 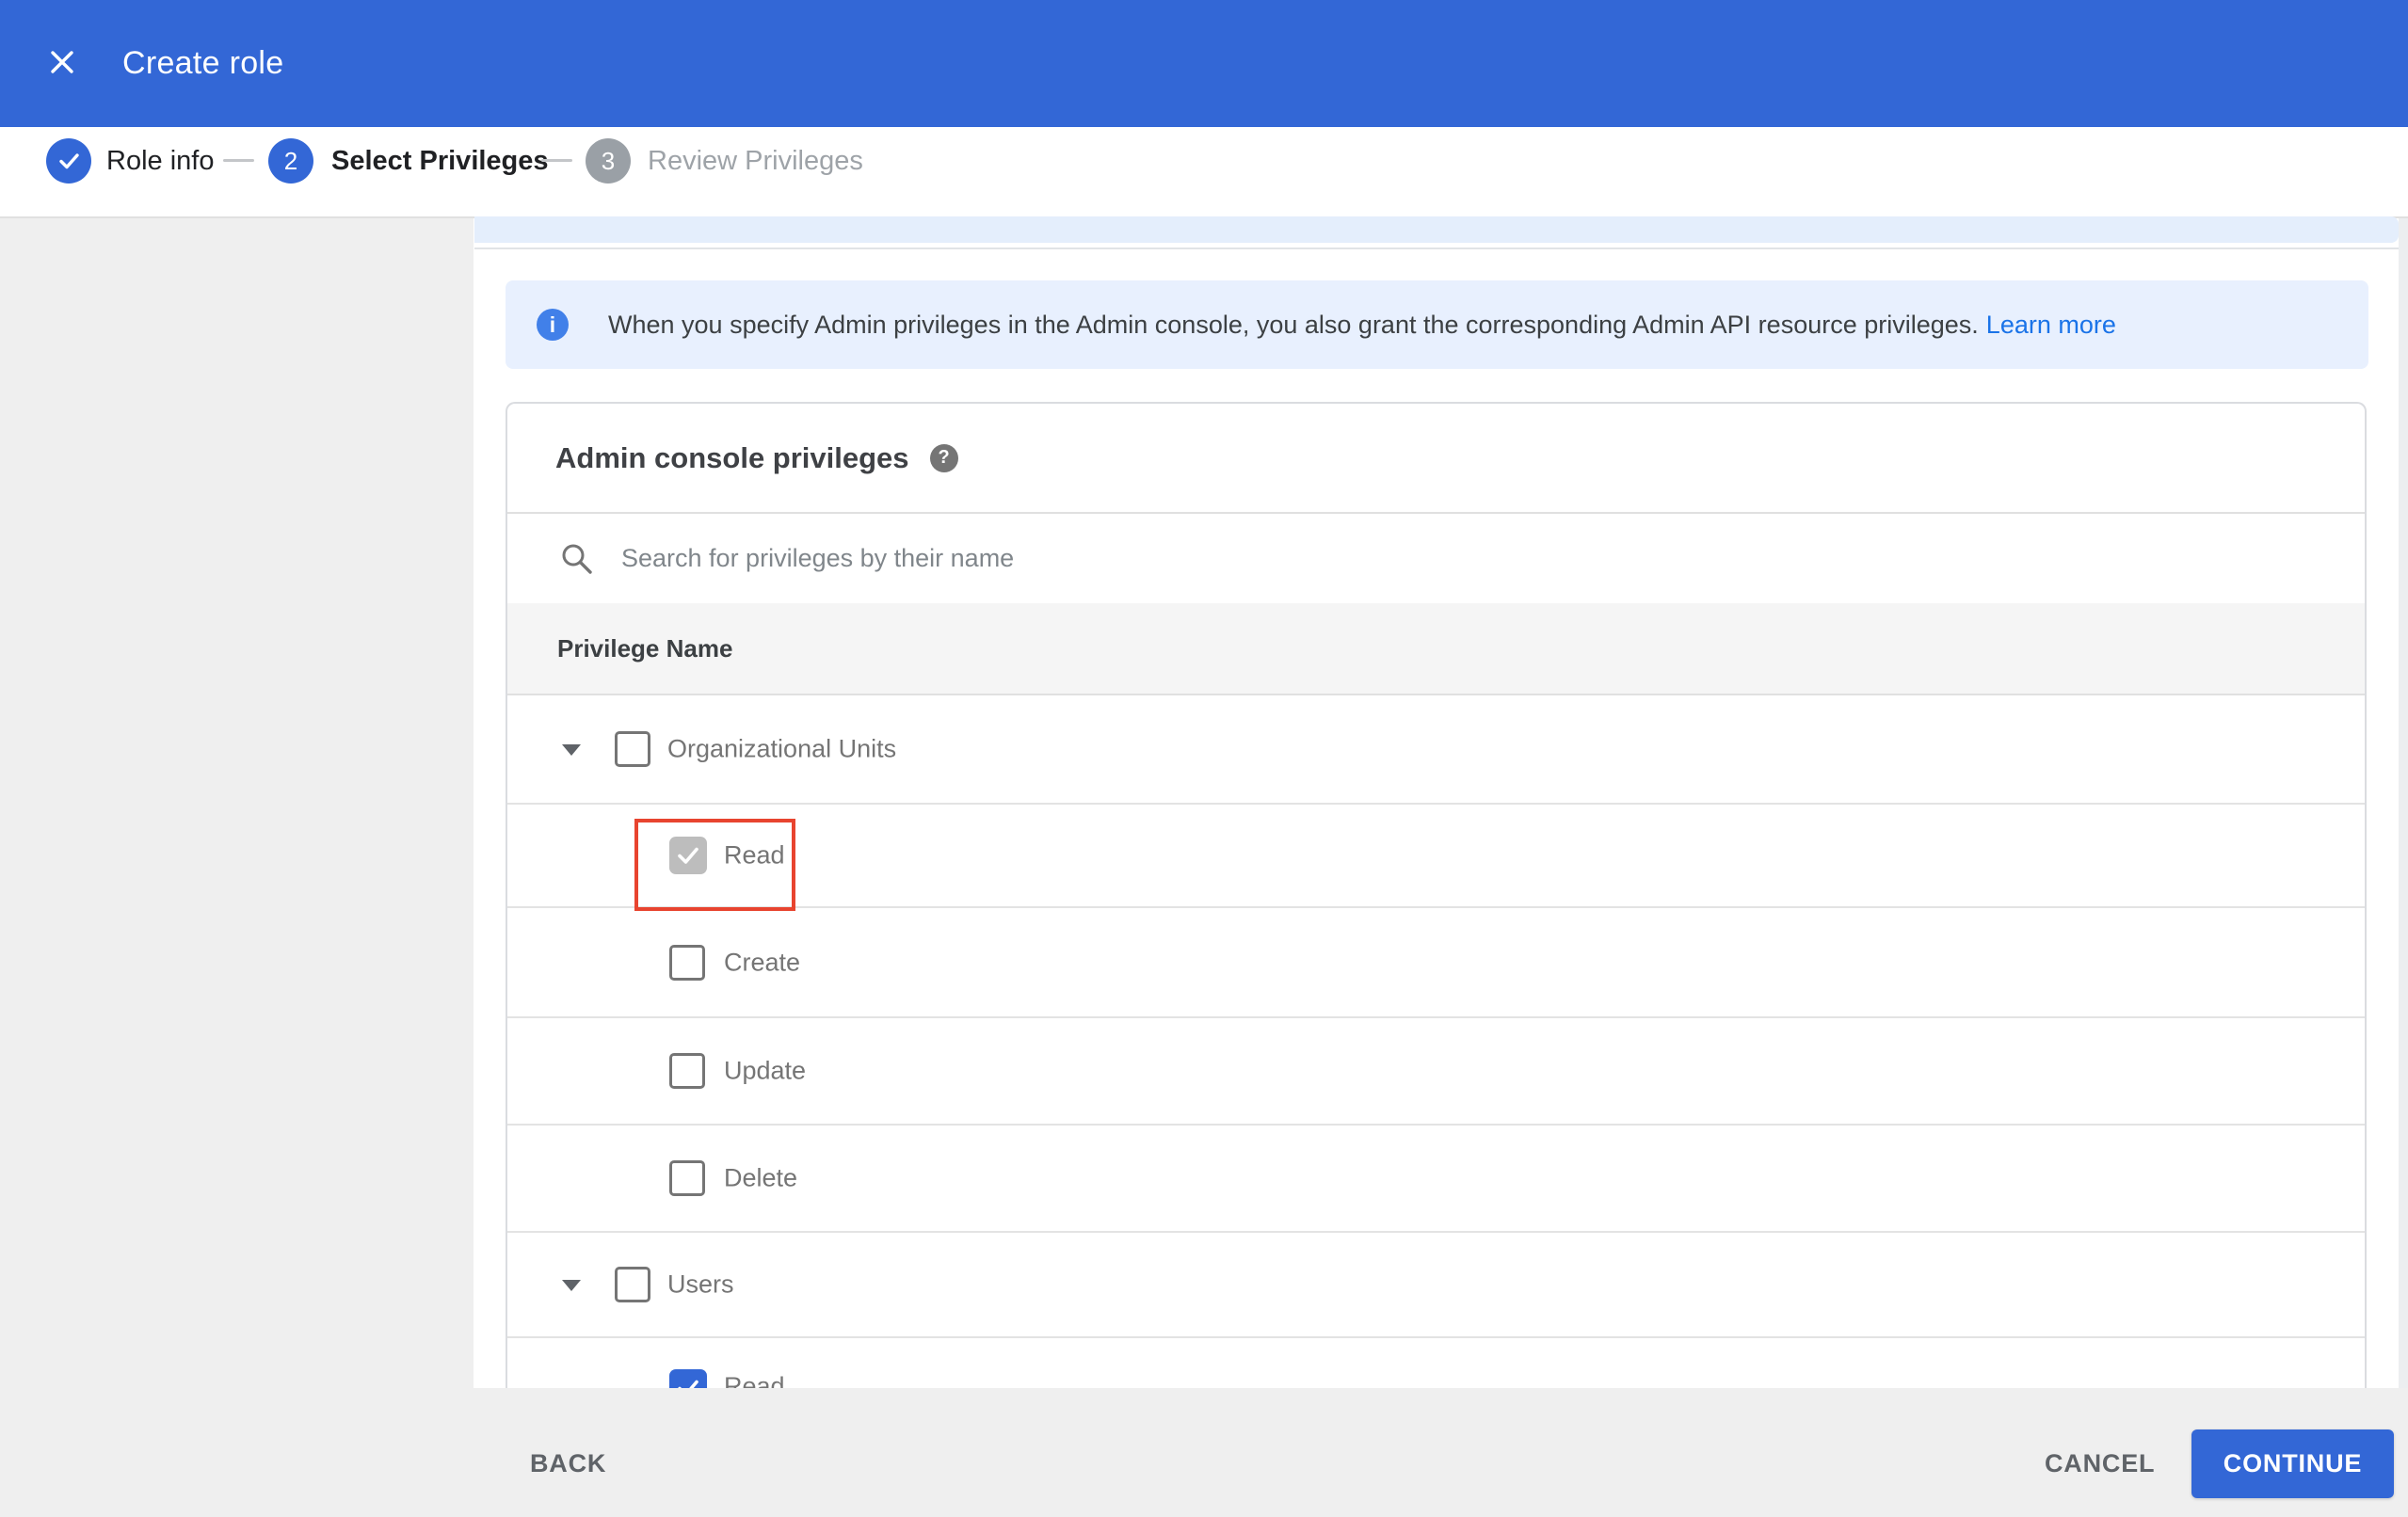 What do you see at coordinates (632, 749) in the screenshot?
I see `organizational-units-checkbox` at bounding box center [632, 749].